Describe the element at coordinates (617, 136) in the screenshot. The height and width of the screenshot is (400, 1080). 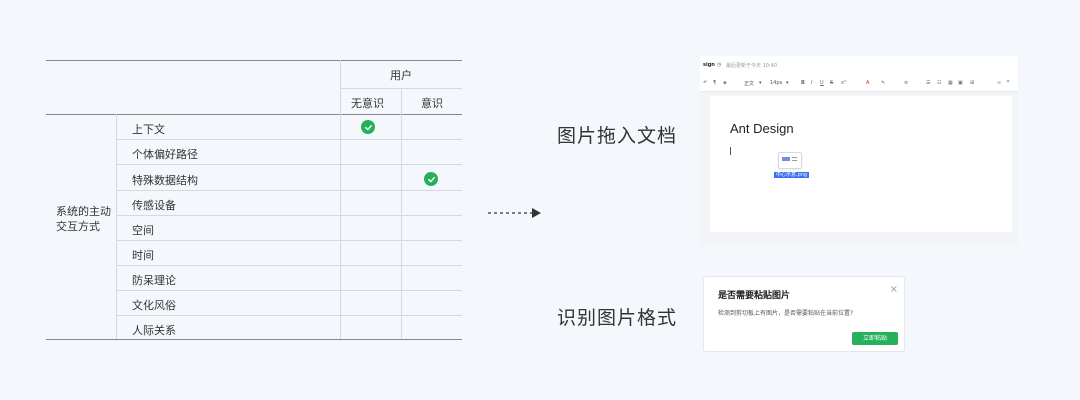
I see `label-drag-image: 图片拖入文档` at that location.